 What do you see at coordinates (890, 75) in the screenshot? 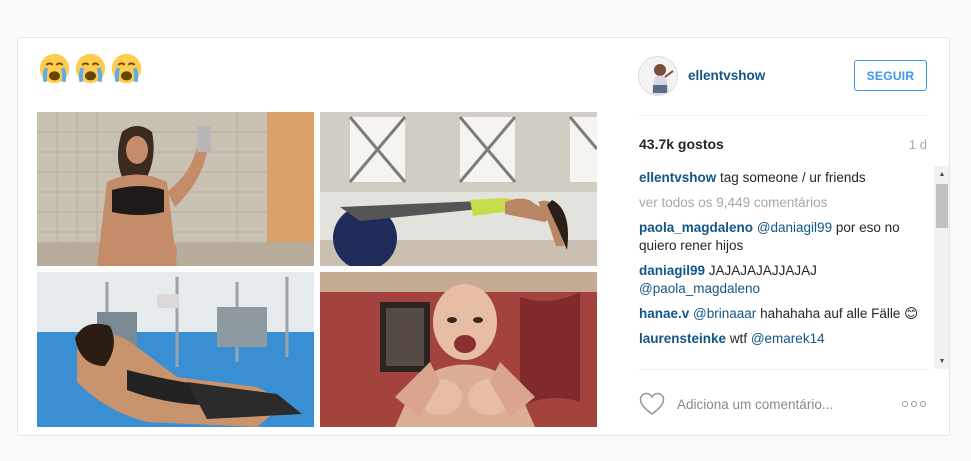
I see `follow-button: SEGUIR` at bounding box center [890, 75].